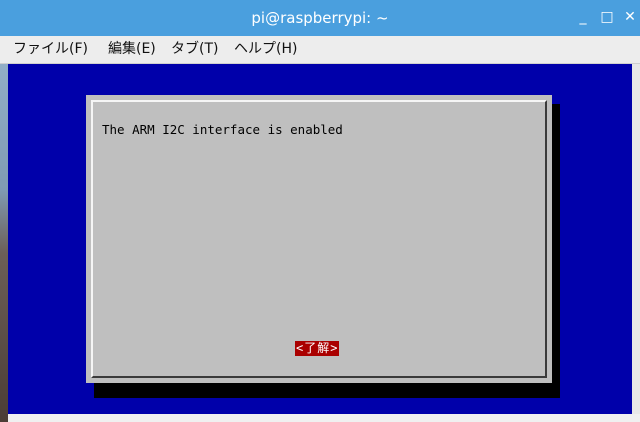 The height and width of the screenshot is (422, 640). I want to click on minimize-icon: _, so click(583, 17).